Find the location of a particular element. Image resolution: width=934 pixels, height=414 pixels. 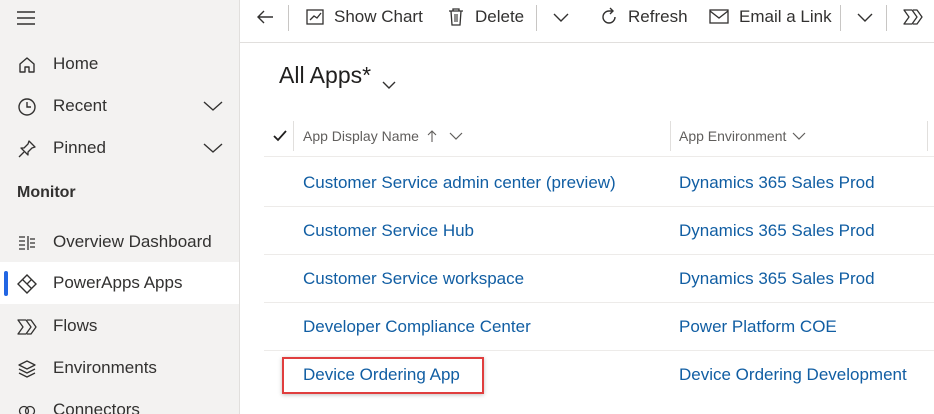

sidebar-item-label: Pinned is located at coordinates (79, 147).